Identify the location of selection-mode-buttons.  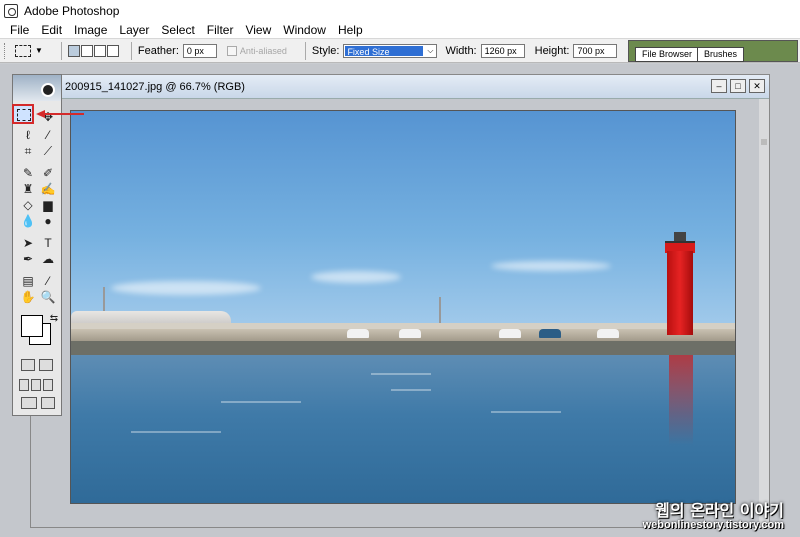
(93, 50).